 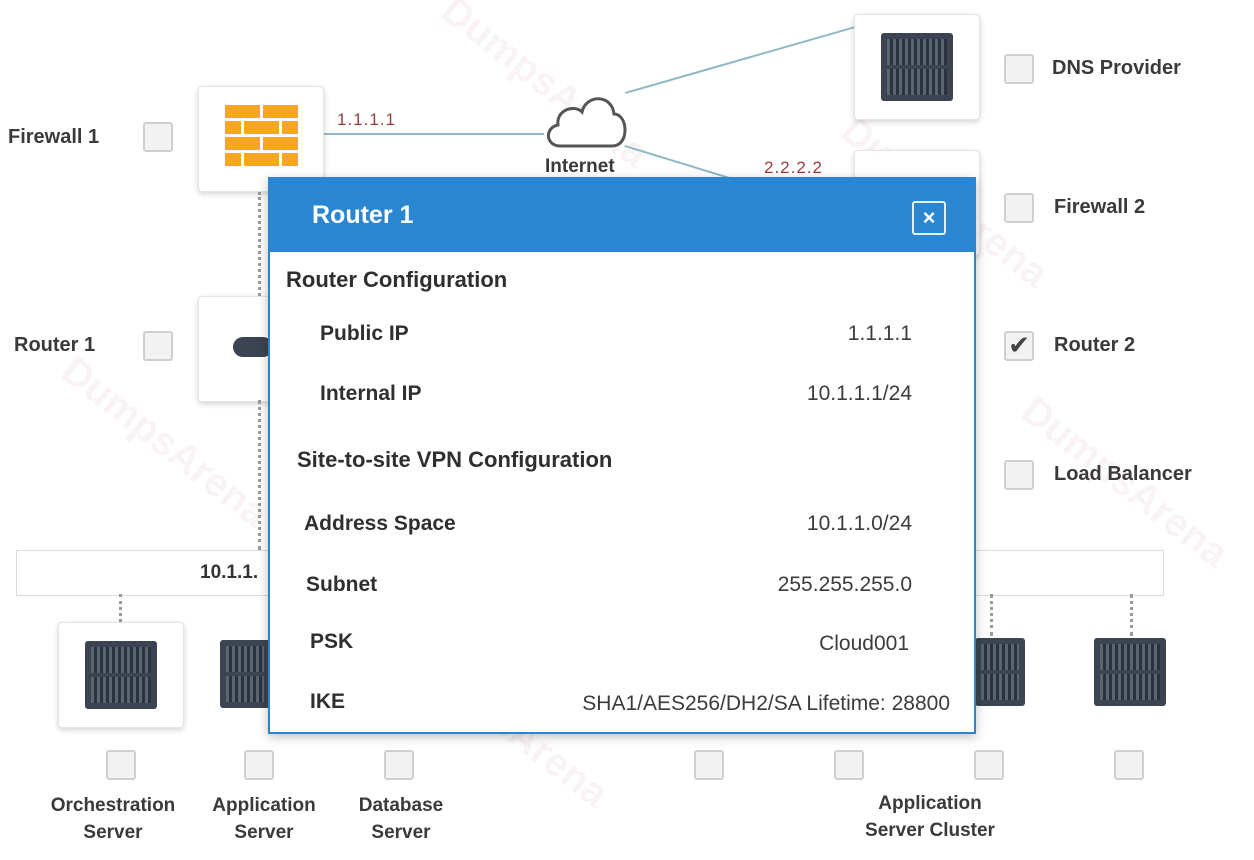 I want to click on psk-label: PSK, so click(x=332, y=641).